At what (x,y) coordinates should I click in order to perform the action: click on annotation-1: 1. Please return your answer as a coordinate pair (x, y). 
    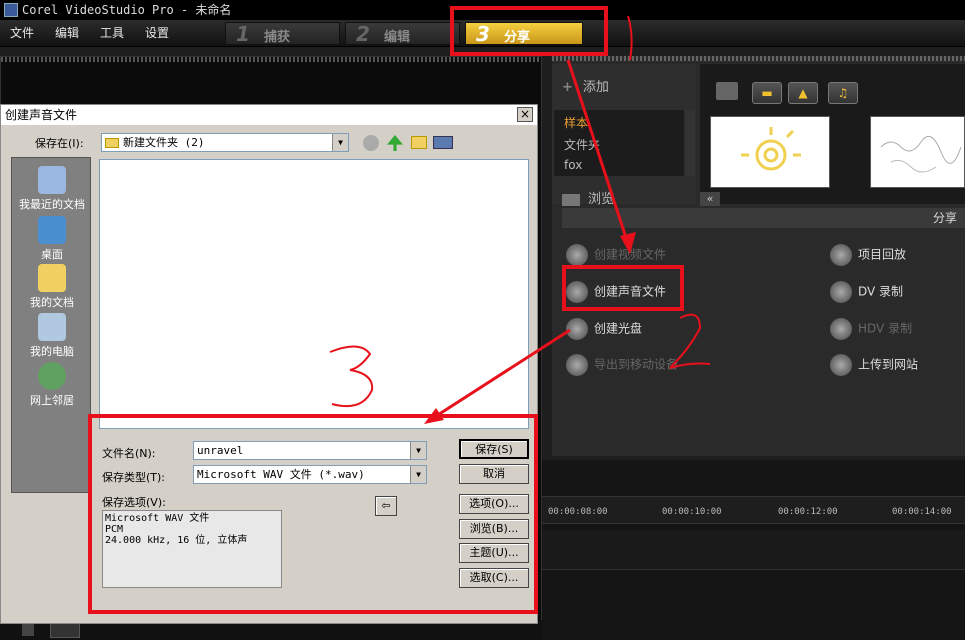
    Looking at the image, I should click on (623, 15).